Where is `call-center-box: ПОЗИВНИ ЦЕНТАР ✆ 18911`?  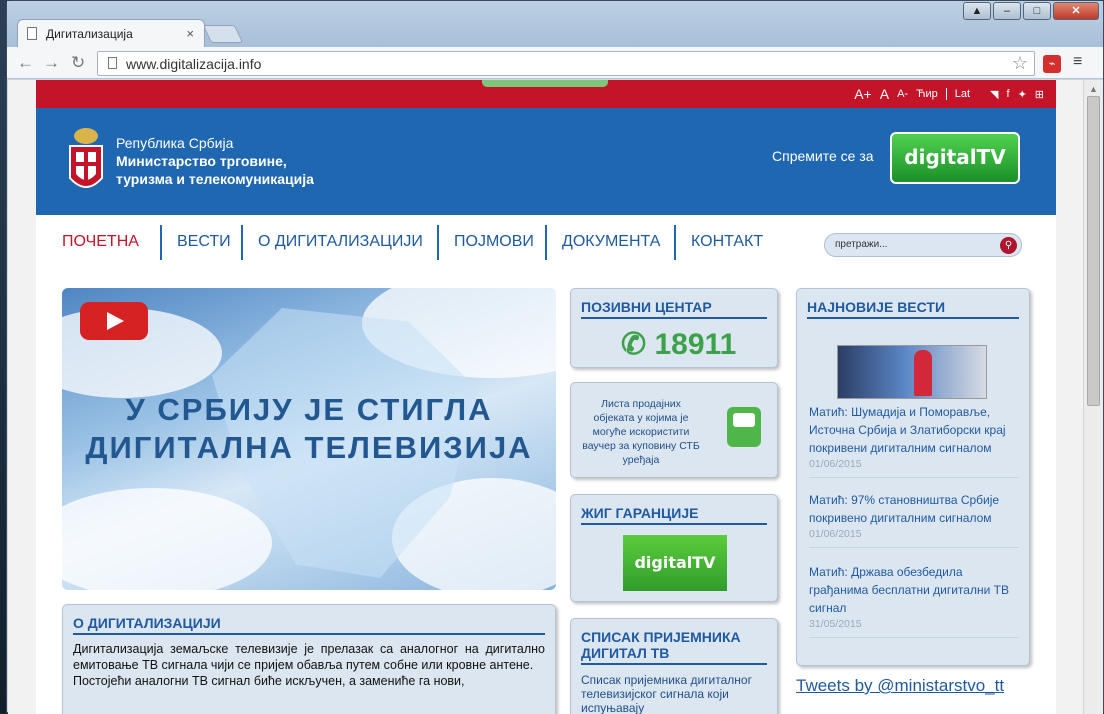 call-center-box: ПОЗИВНИ ЦЕНТАР ✆ 18911 is located at coordinates (674, 328).